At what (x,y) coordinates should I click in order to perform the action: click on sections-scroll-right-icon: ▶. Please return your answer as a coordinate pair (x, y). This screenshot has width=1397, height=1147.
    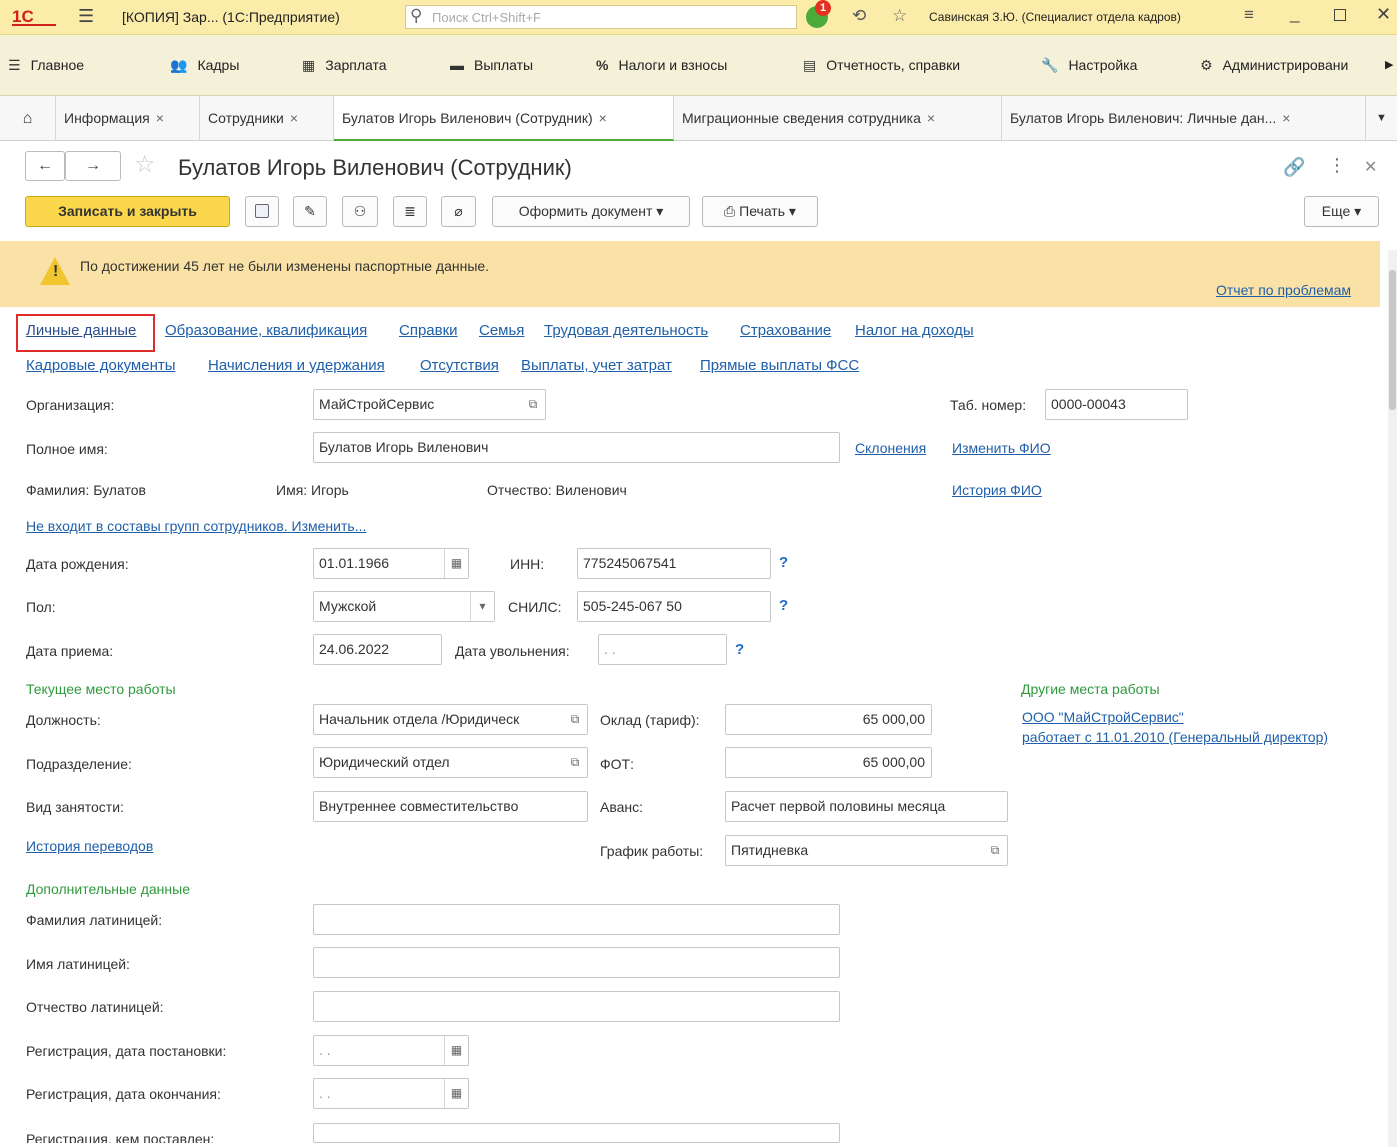
    Looking at the image, I should click on (1389, 65).